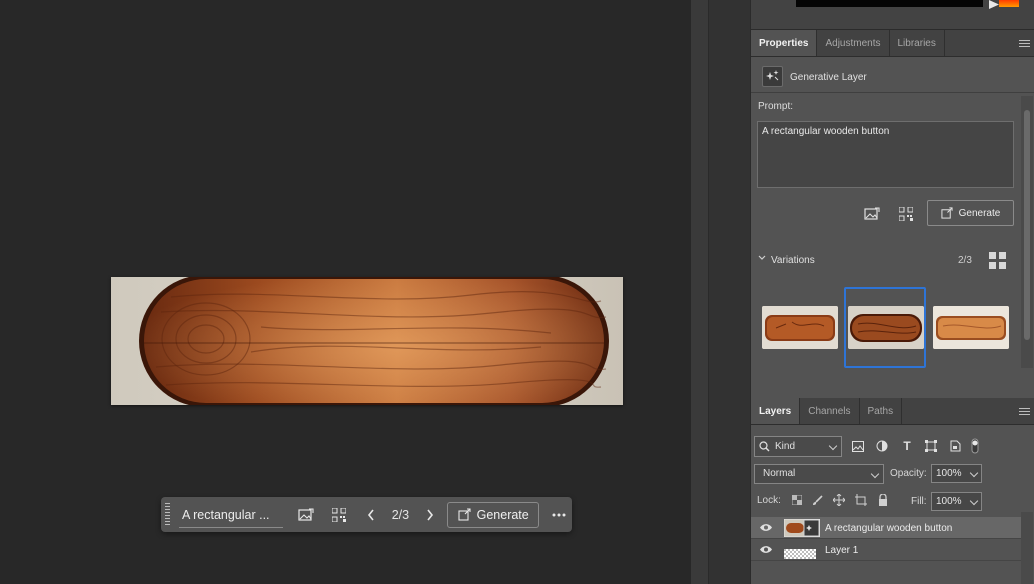 The height and width of the screenshot is (584, 1034). Describe the element at coordinates (949, 473) in the screenshot. I see `opacity-value: 100%` at that location.